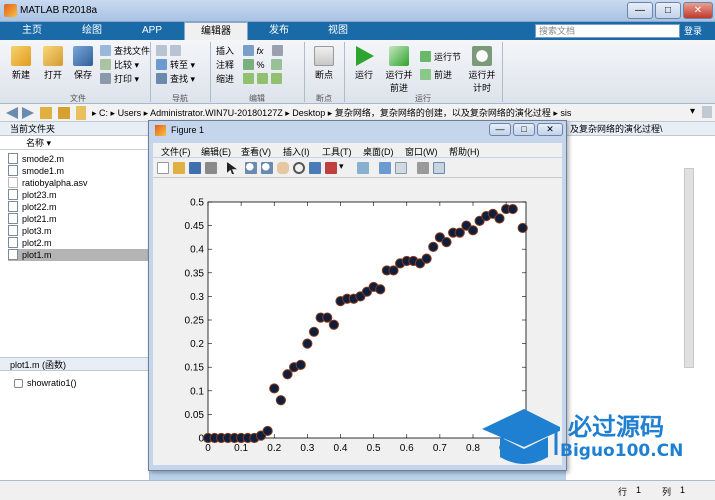  Describe the element at coordinates (232, 168) in the screenshot. I see `pointer-icon` at that location.